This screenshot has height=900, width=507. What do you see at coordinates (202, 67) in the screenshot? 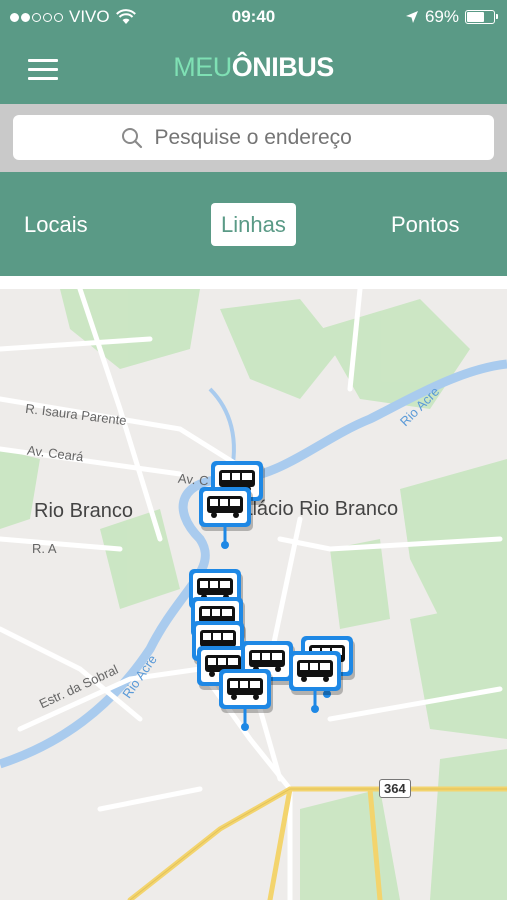
I see `logo-meu: MEU` at bounding box center [202, 67].